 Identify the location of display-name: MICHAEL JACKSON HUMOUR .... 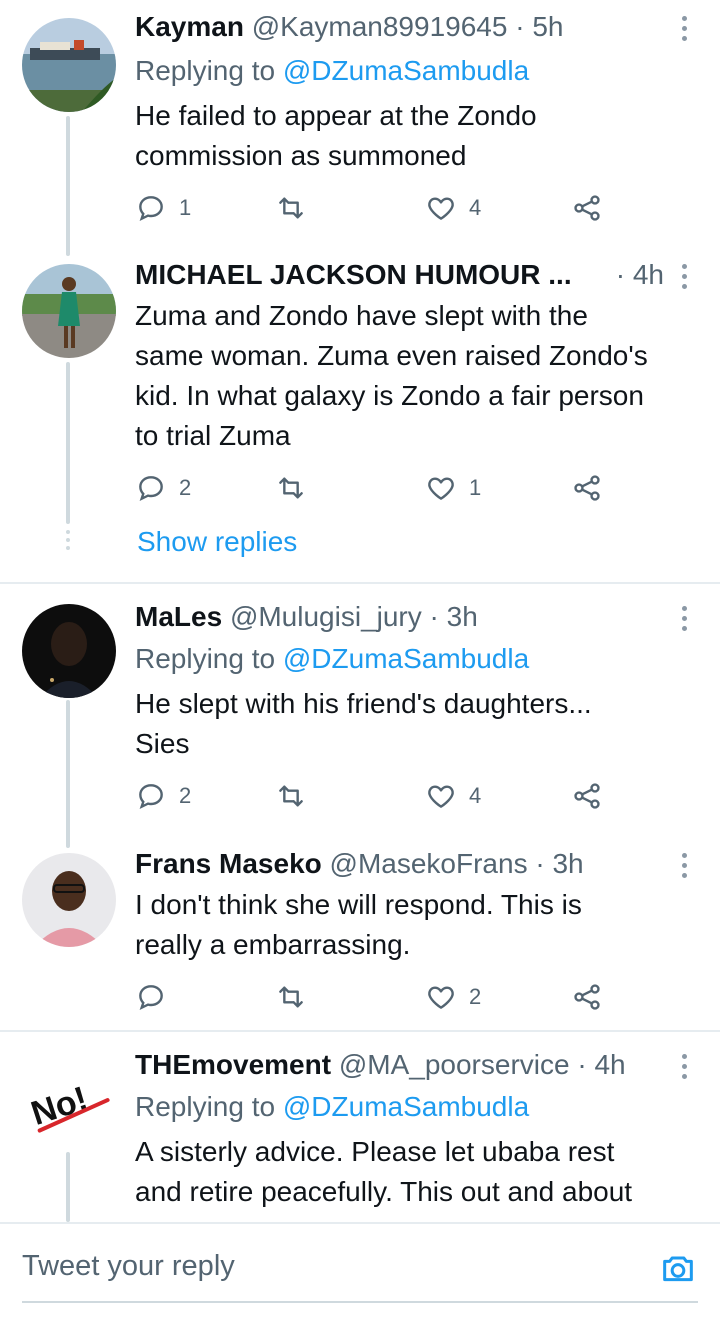
(353, 274).